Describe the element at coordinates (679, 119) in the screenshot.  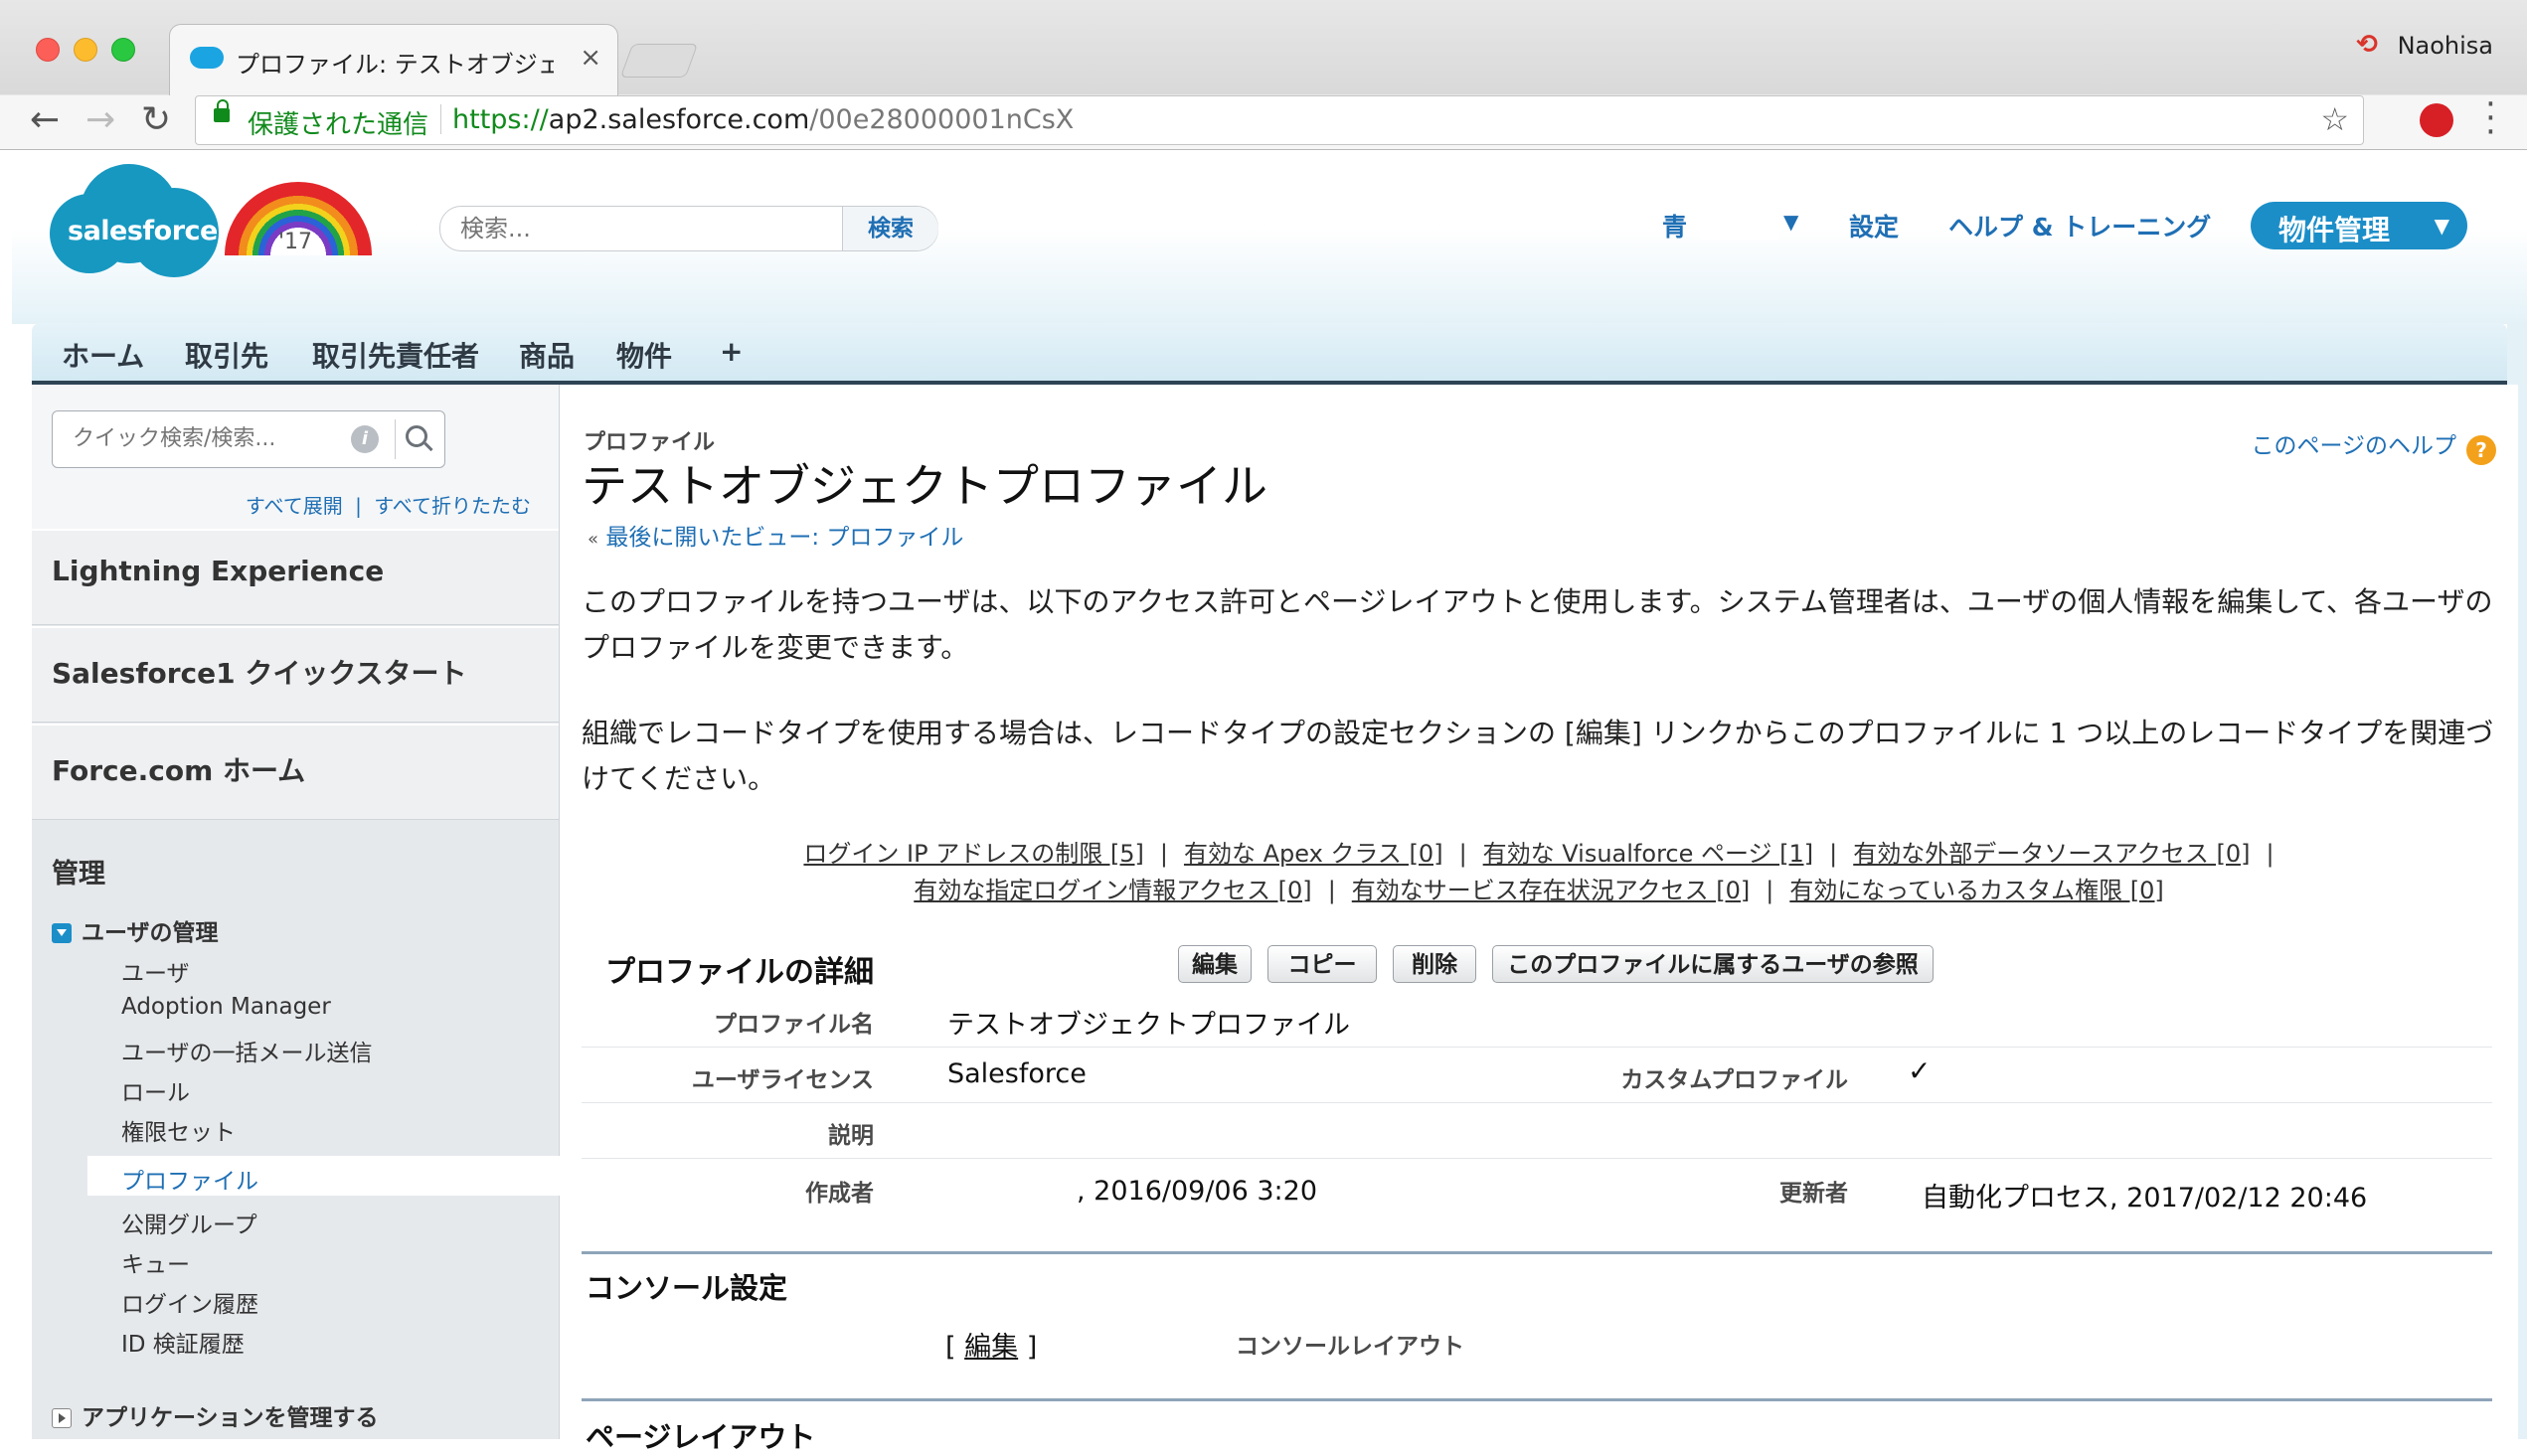
I see `url-host: ap2.salesforce.com` at that location.